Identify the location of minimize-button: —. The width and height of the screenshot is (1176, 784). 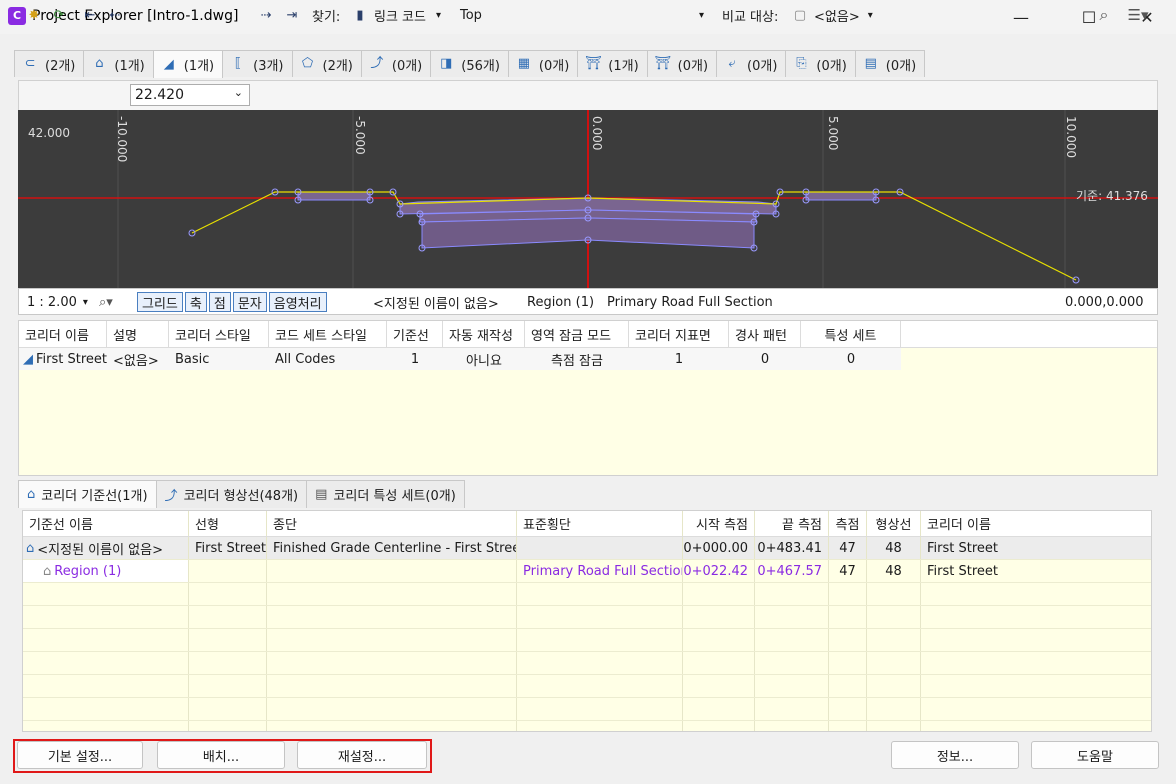
(1021, 17).